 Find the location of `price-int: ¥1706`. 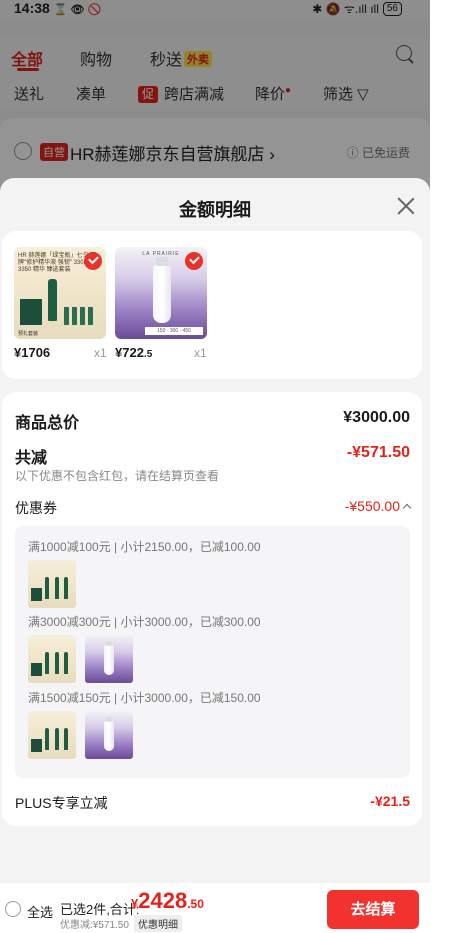

price-int: ¥1706 is located at coordinates (32, 352).